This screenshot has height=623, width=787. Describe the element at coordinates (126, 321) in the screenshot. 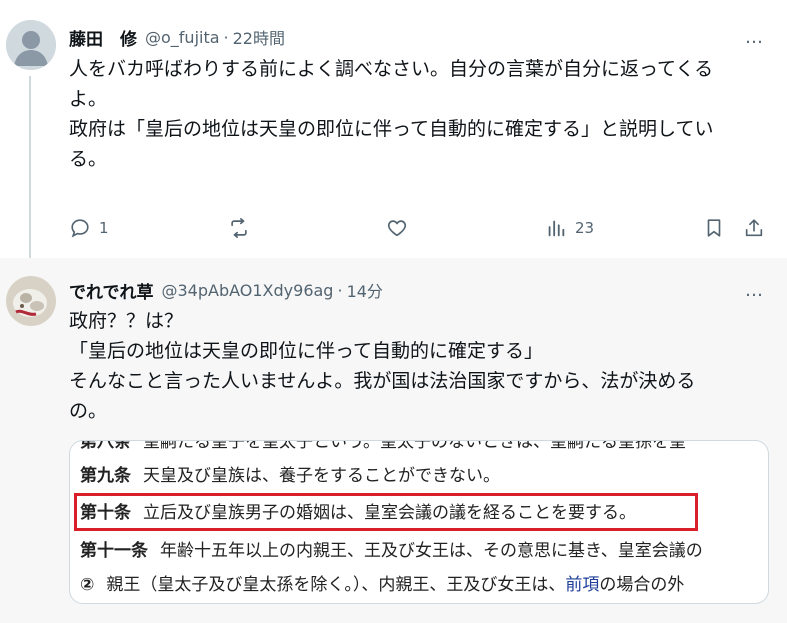

I see `tweet-line: 政府？？は？` at that location.